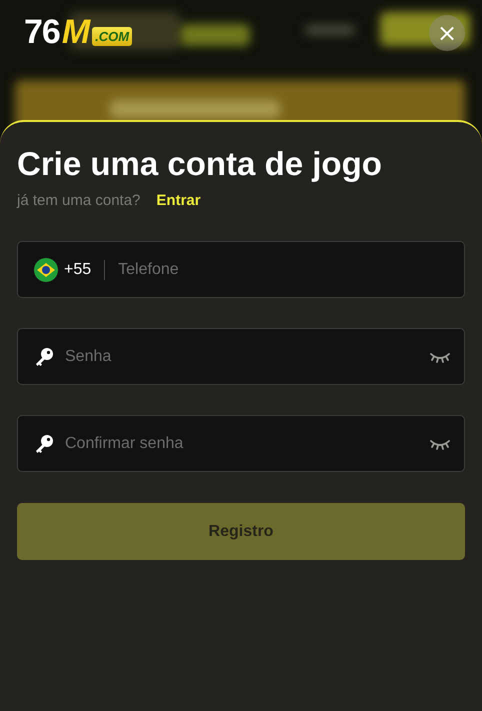  Describe the element at coordinates (178, 200) in the screenshot. I see `login-link: Entrar` at that location.